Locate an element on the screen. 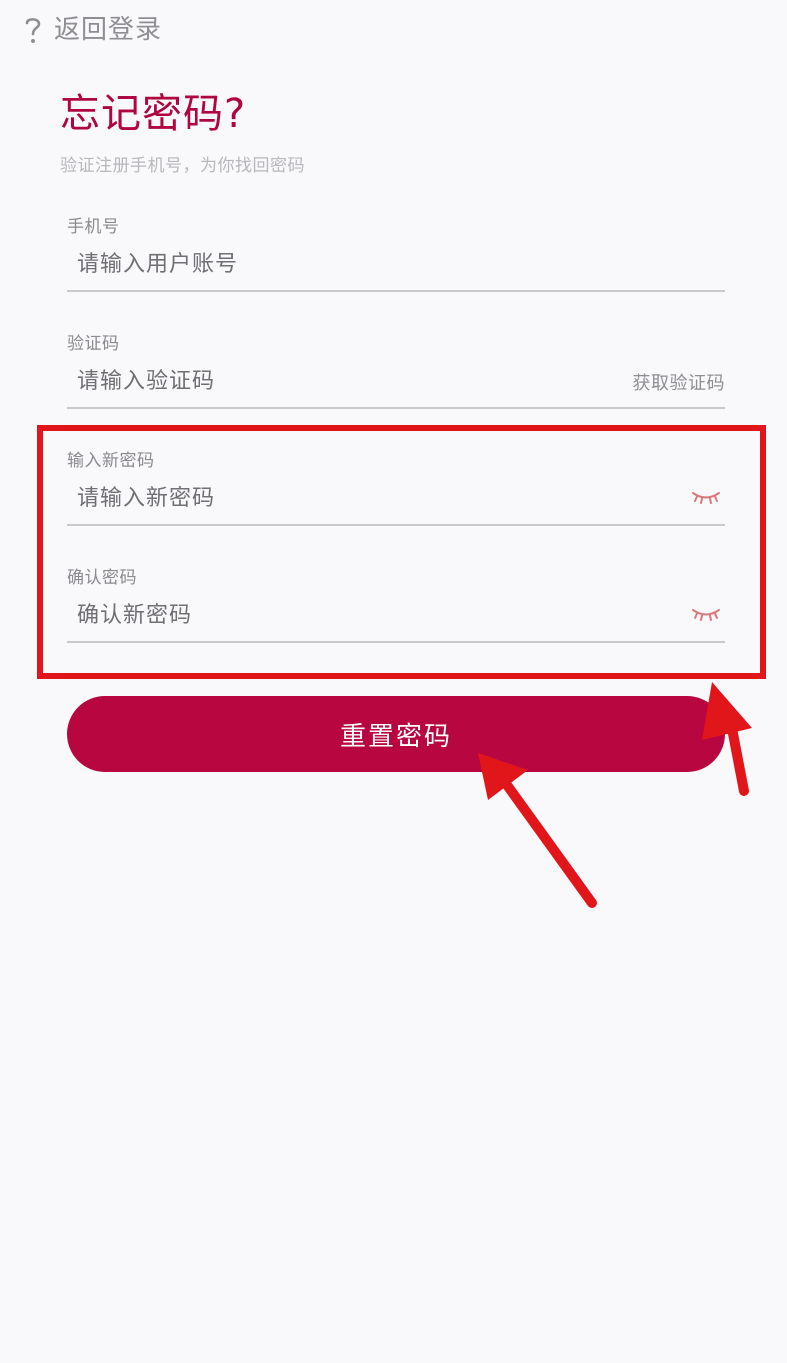 The width and height of the screenshot is (787, 1363). code-field: 验证码 获取验证码 is located at coordinates (396, 369).